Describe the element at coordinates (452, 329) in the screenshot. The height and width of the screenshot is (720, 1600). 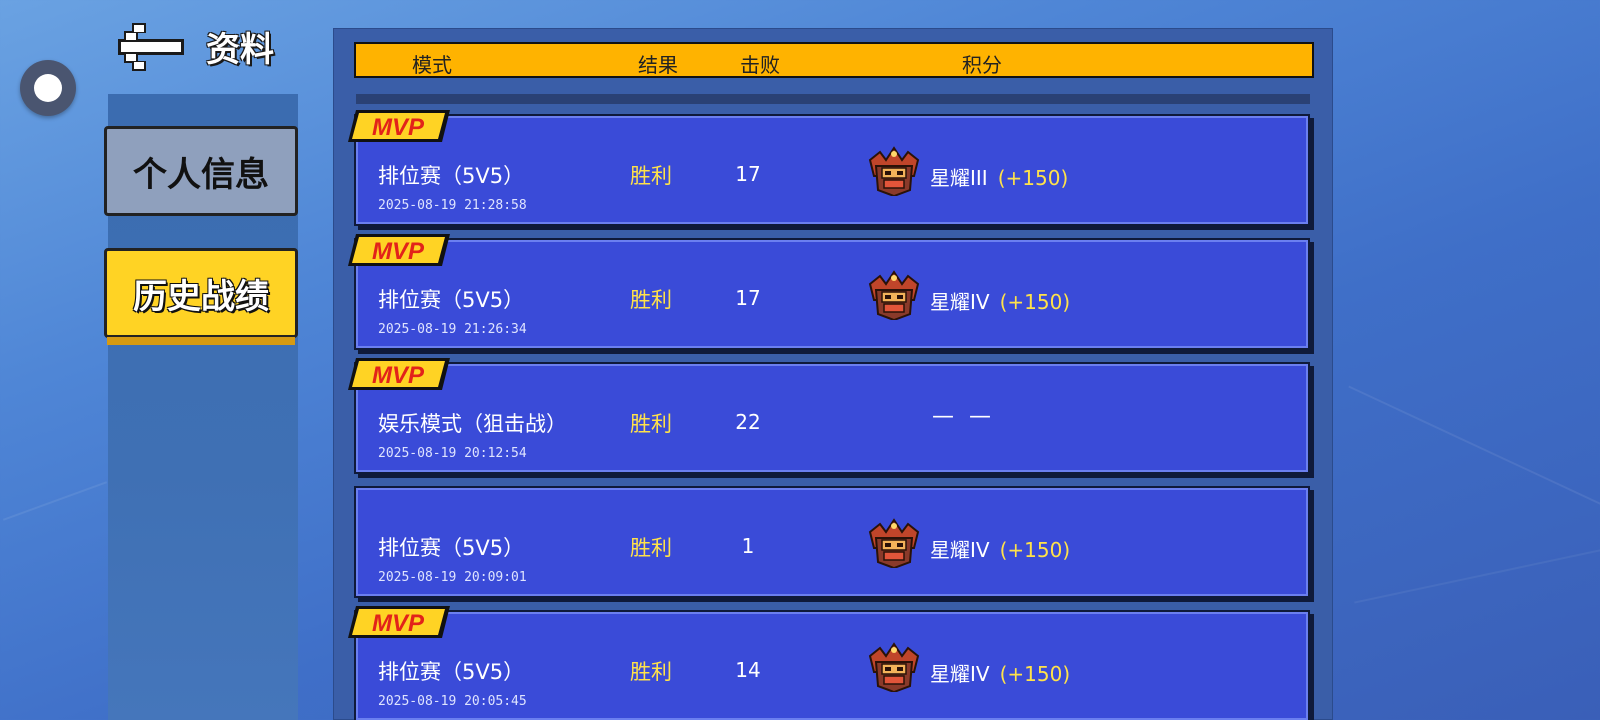
I see `match-time: 2025-08-19 21:26:34` at that location.